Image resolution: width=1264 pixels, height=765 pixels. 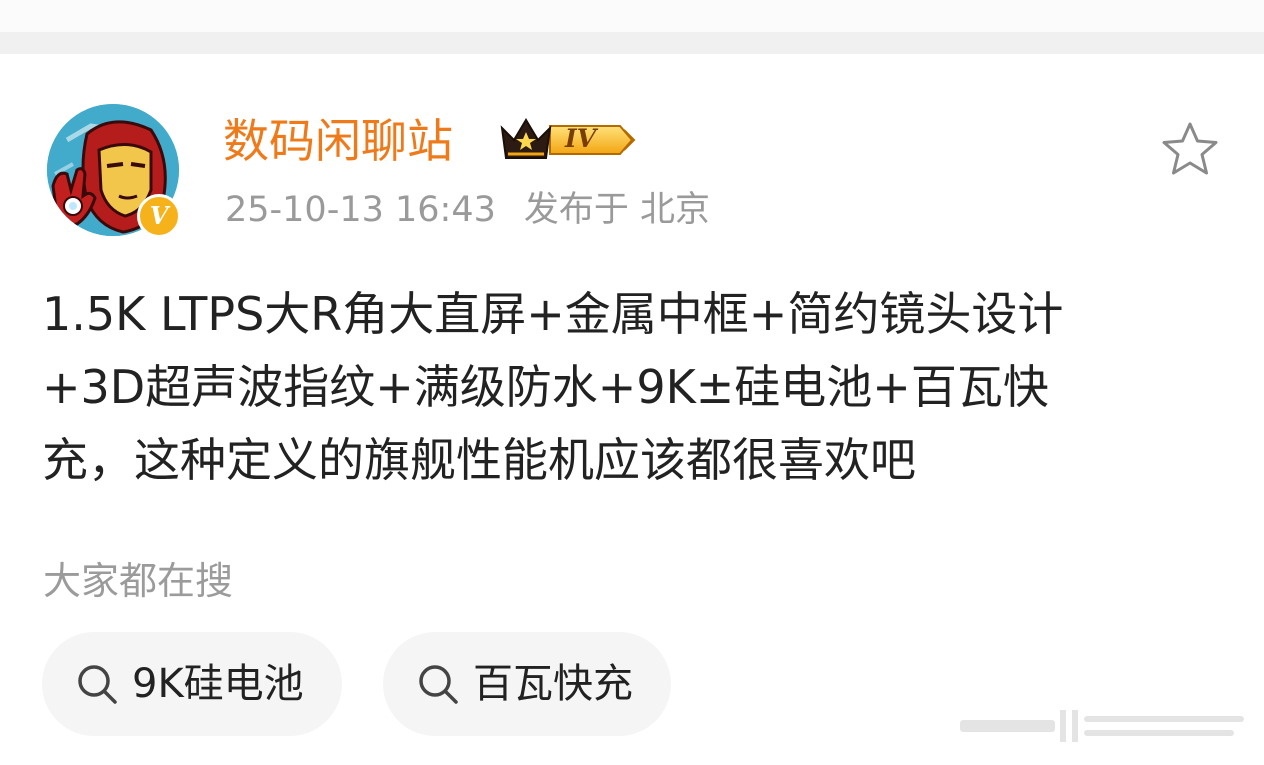 I want to click on post-meta: 25-10-13 16:43 发布于 北京, so click(x=467, y=210).